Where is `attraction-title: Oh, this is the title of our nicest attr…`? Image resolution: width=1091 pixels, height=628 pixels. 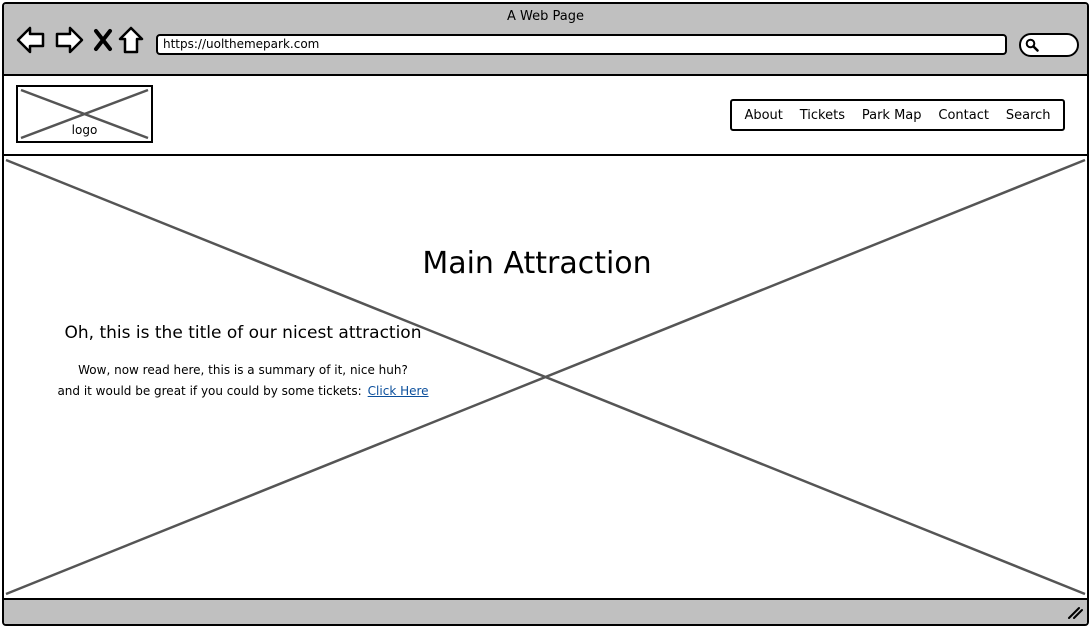
attraction-title: Oh, this is the title of our nicest attr… is located at coordinates (243, 333).